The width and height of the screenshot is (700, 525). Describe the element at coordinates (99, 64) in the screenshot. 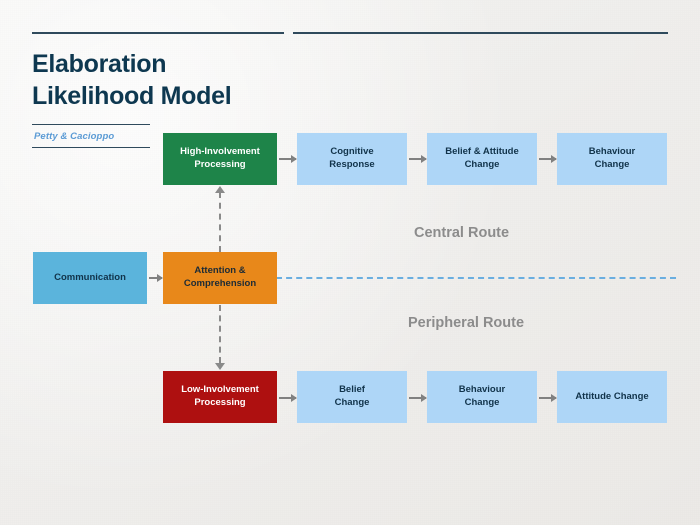

I see `title-line-1: Elaboration` at that location.